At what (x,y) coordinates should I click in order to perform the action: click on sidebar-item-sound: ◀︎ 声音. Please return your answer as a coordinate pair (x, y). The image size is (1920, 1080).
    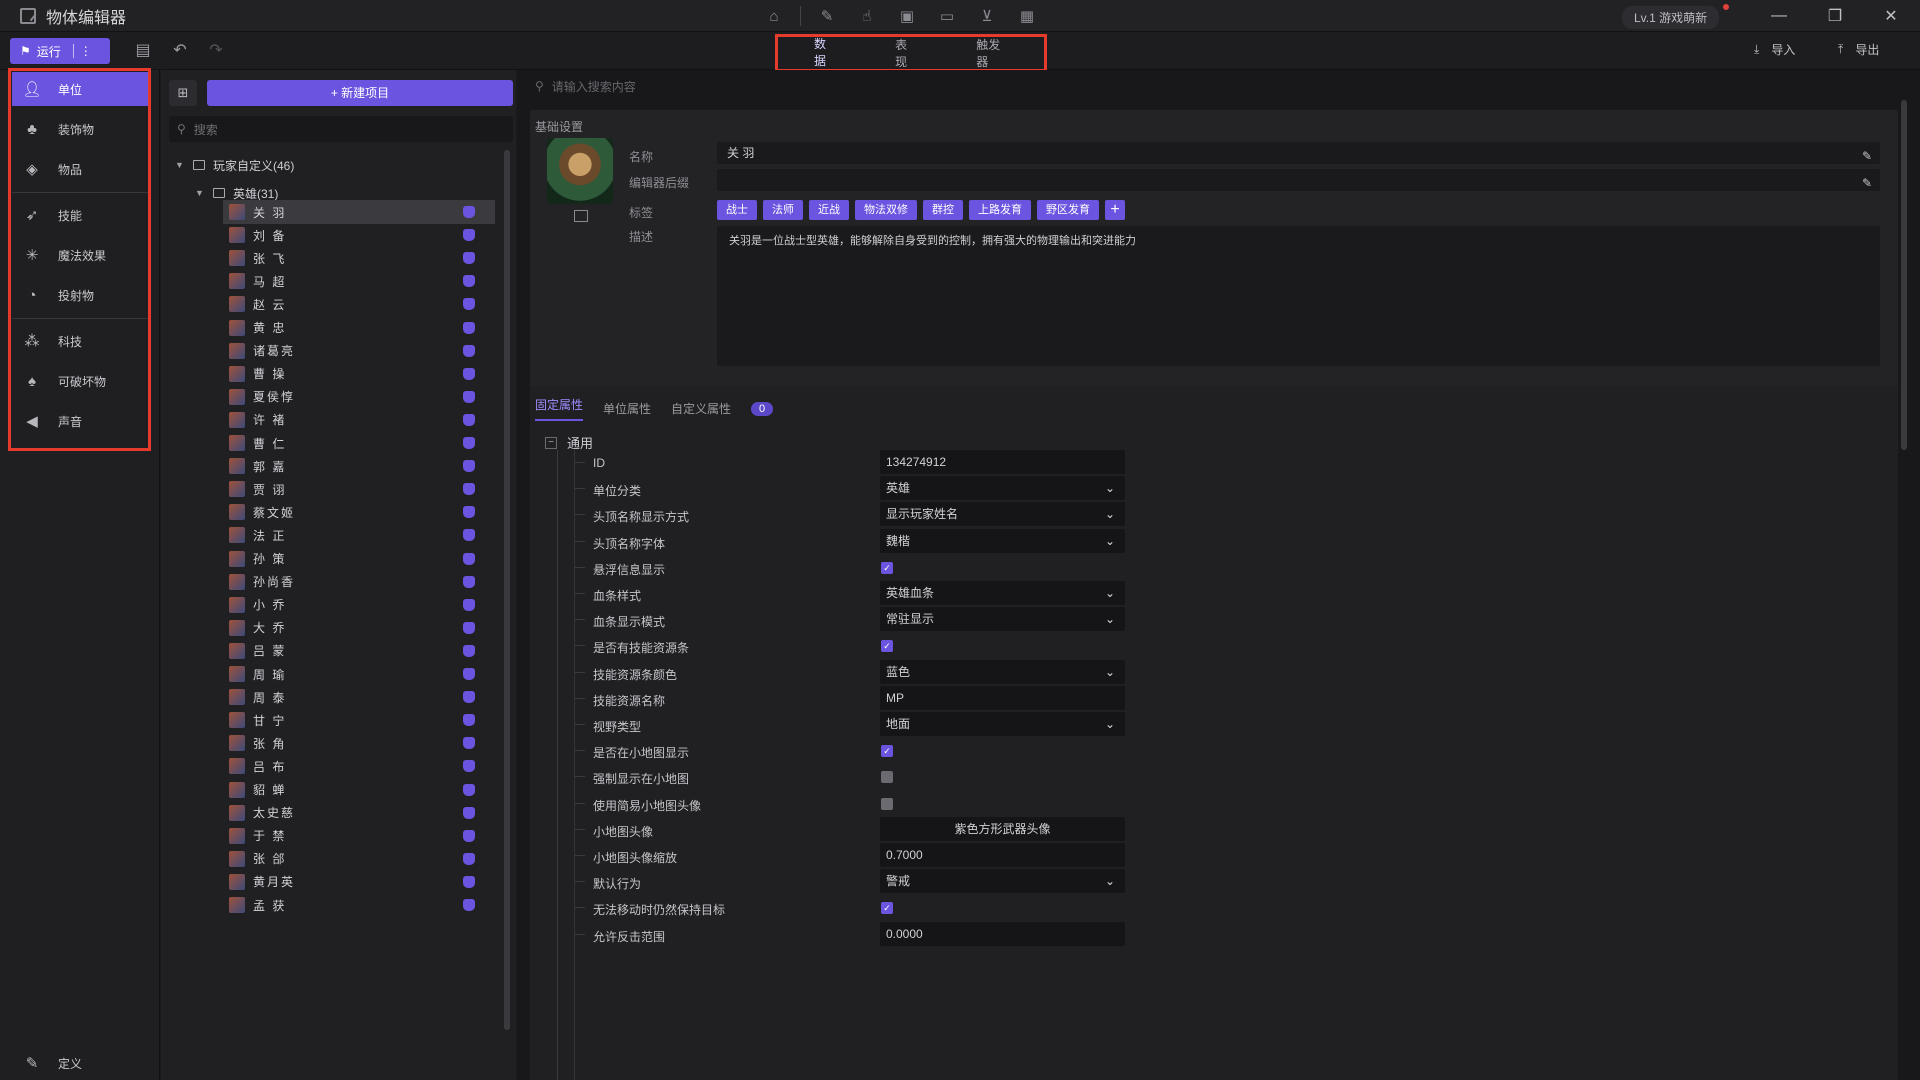
    Looking at the image, I should click on (80, 421).